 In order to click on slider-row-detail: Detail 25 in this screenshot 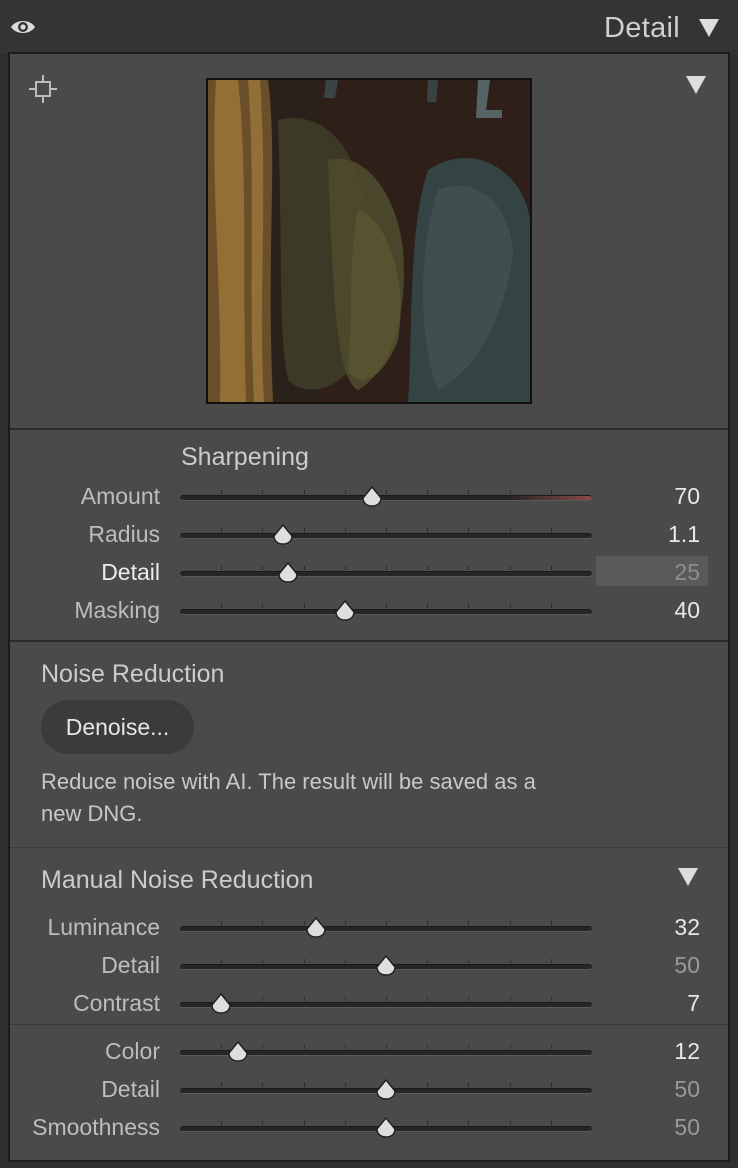, I will do `click(369, 574)`.